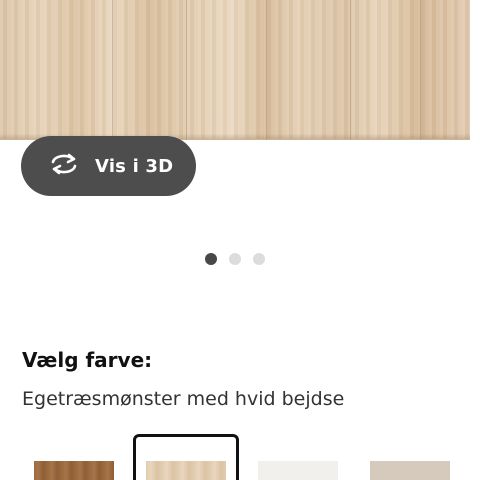 This screenshot has height=480, width=480. What do you see at coordinates (410, 470) in the screenshot?
I see `color-swatch-beige` at bounding box center [410, 470].